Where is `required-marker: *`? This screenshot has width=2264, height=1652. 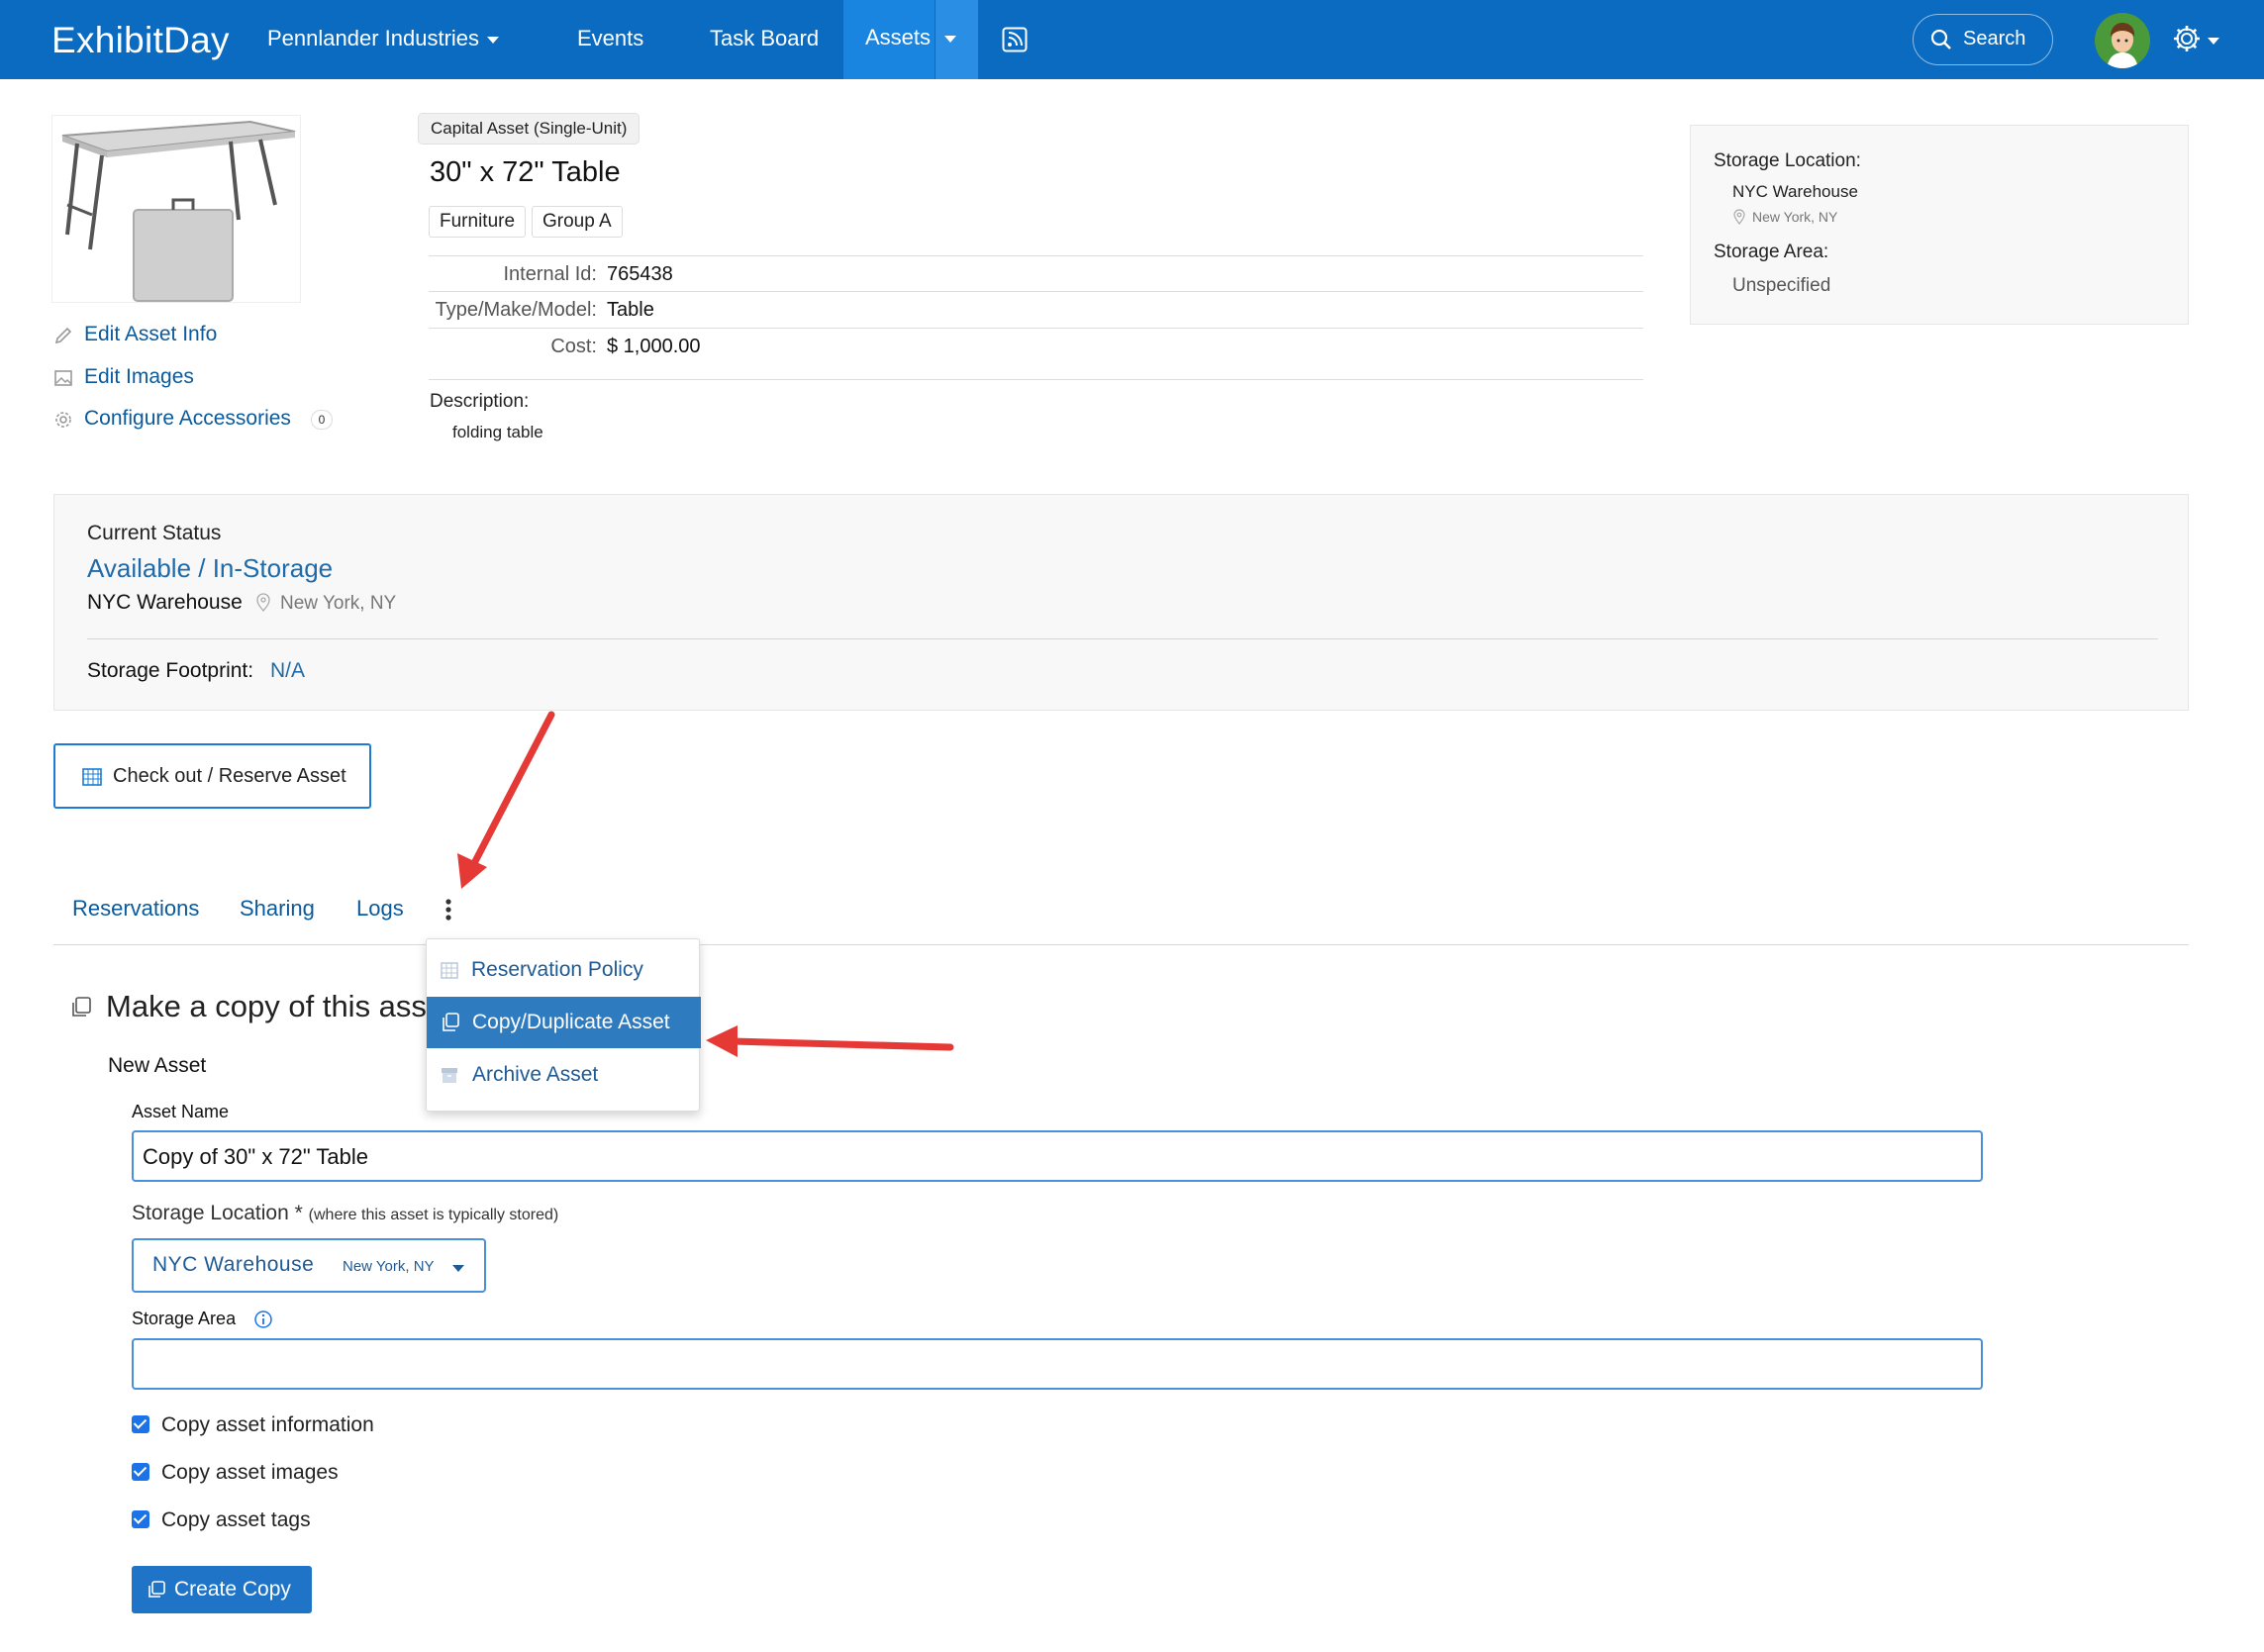
required-marker: * is located at coordinates (298, 1213).